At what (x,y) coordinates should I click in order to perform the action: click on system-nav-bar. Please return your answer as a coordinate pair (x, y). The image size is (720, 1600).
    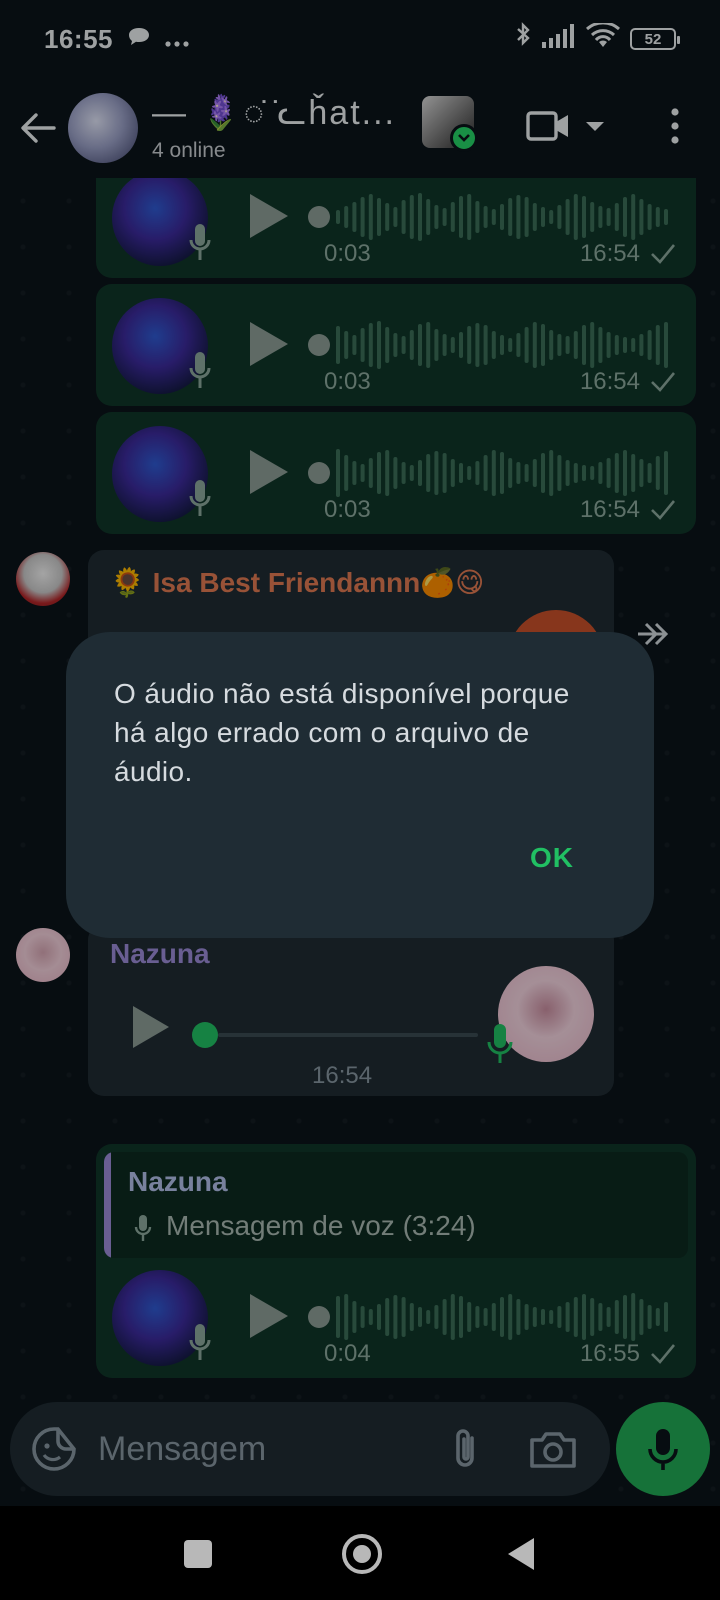
    Looking at the image, I should click on (360, 1553).